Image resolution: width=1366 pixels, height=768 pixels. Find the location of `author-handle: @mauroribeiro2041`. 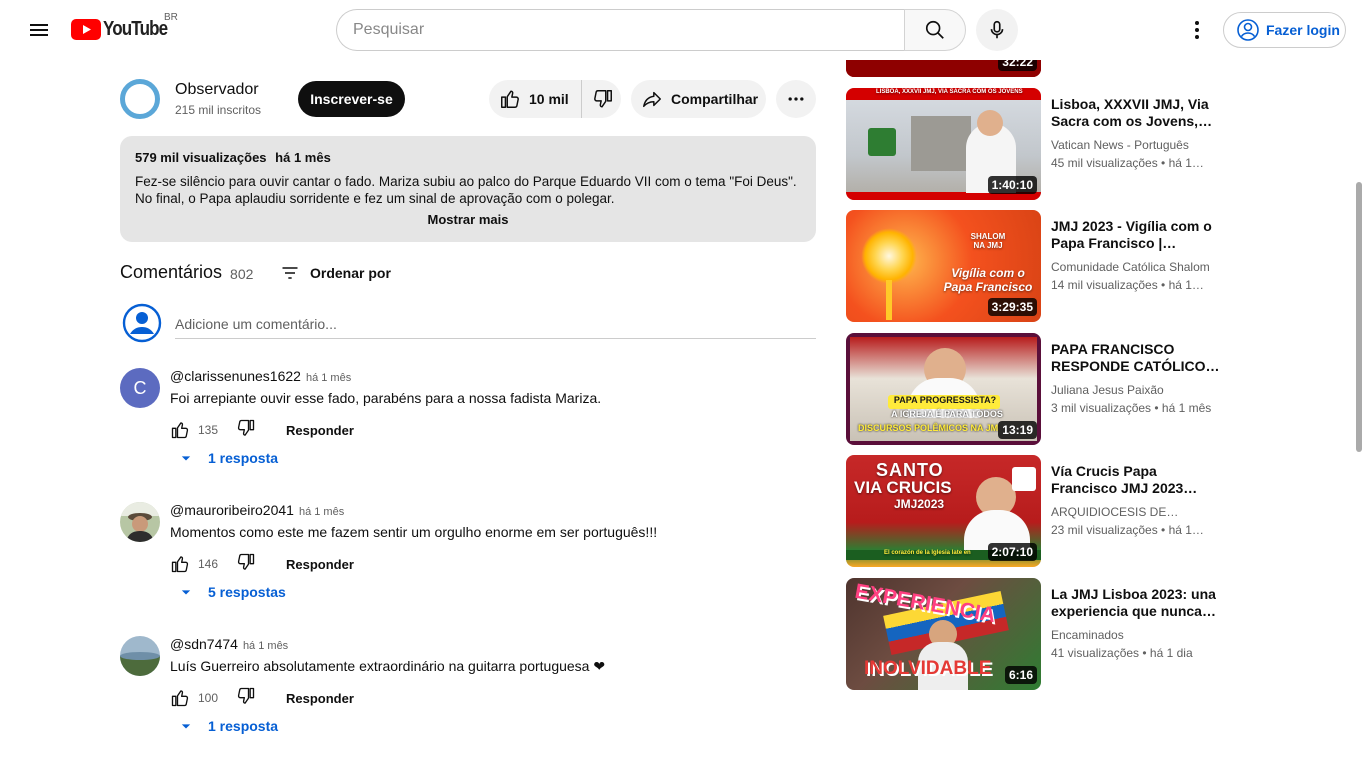

author-handle: @mauroribeiro2041 is located at coordinates (232, 510).